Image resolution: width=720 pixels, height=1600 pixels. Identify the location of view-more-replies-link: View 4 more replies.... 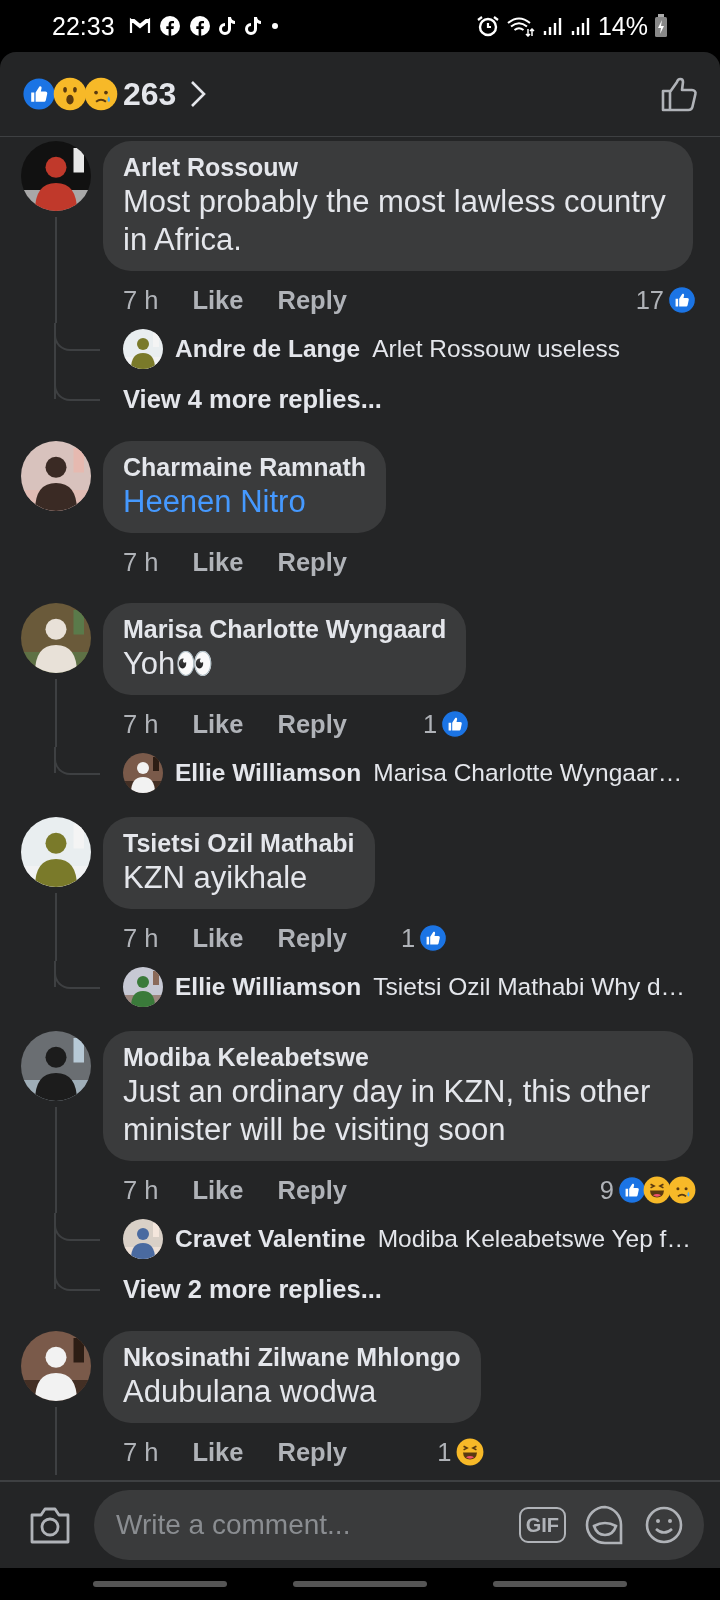
(252, 399).